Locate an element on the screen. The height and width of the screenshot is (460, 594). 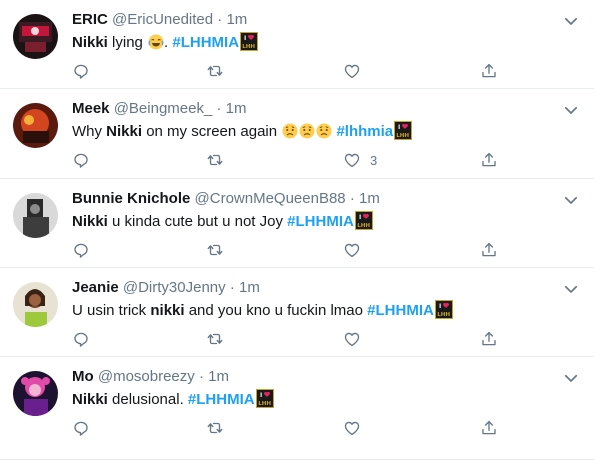
display-name: Jeanie is located at coordinates (95, 287).